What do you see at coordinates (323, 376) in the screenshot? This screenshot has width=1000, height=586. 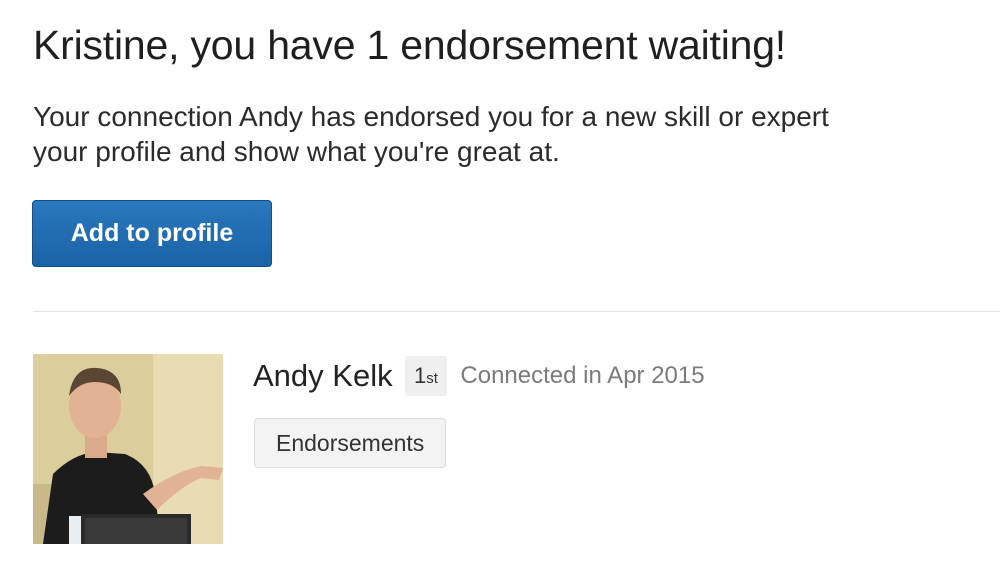 I see `endorser-name-link: Andy Kelk` at bounding box center [323, 376].